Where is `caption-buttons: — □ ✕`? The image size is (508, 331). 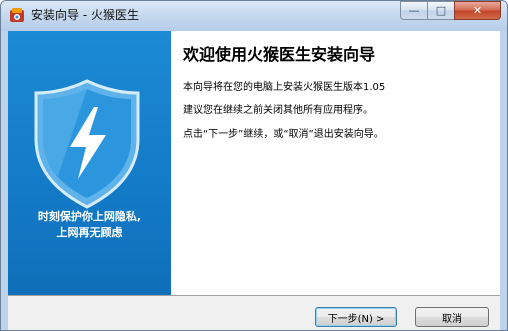 caption-buttons: — □ ✕ is located at coordinates (450, 11).